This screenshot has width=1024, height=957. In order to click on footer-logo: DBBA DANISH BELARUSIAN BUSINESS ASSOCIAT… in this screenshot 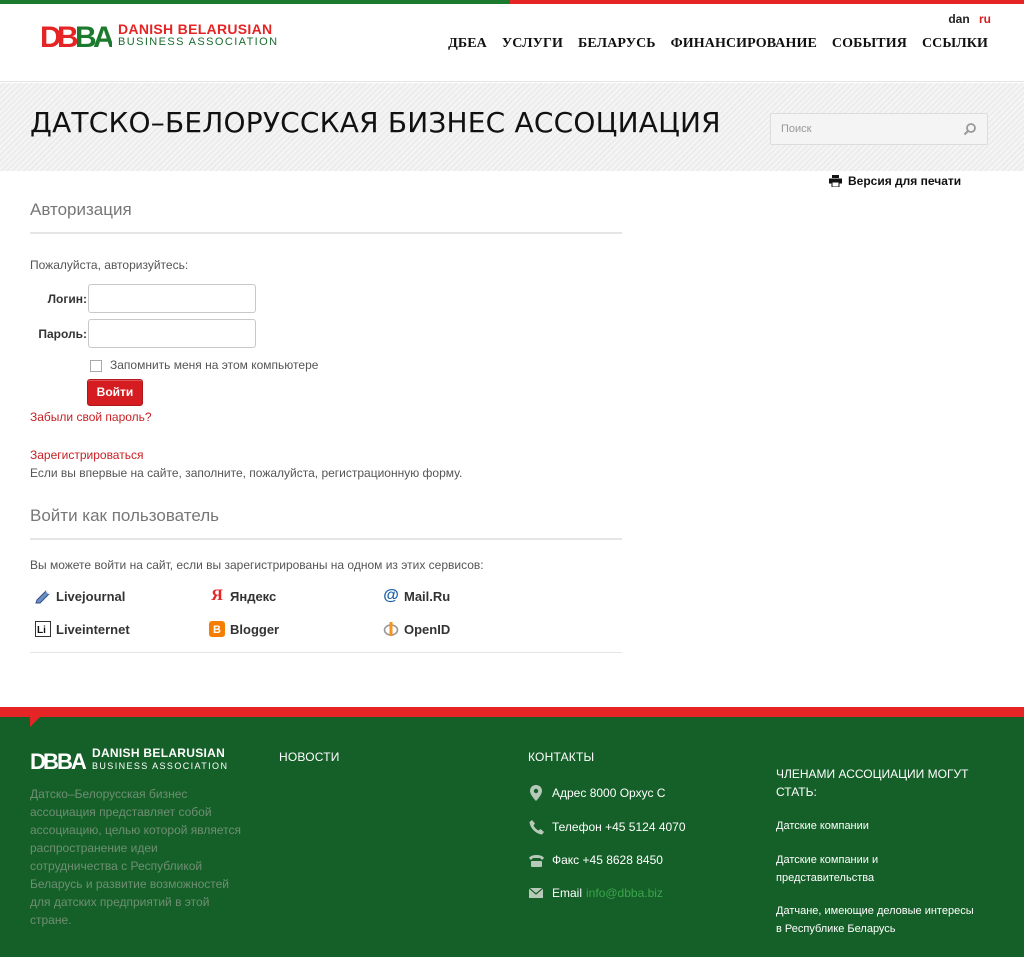, I will do `click(129, 759)`.